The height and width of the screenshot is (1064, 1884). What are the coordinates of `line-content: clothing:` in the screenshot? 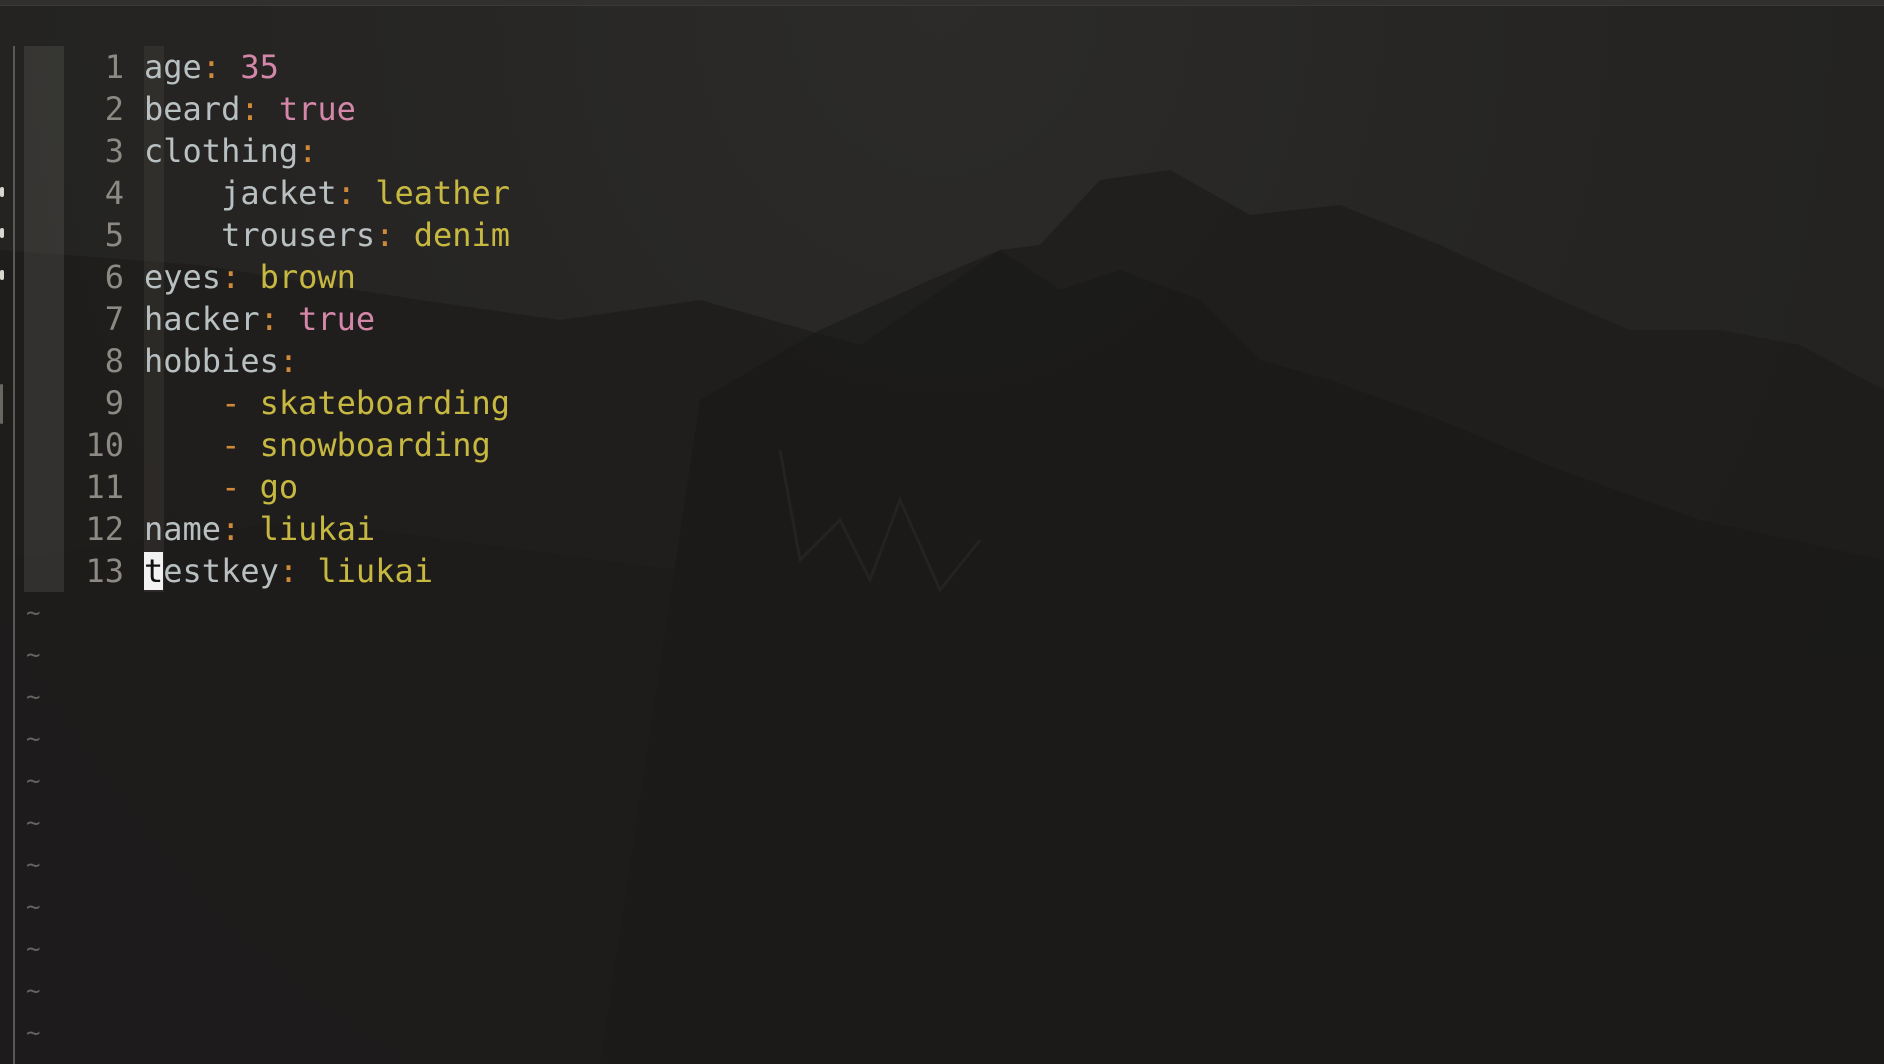 It's located at (230, 151).